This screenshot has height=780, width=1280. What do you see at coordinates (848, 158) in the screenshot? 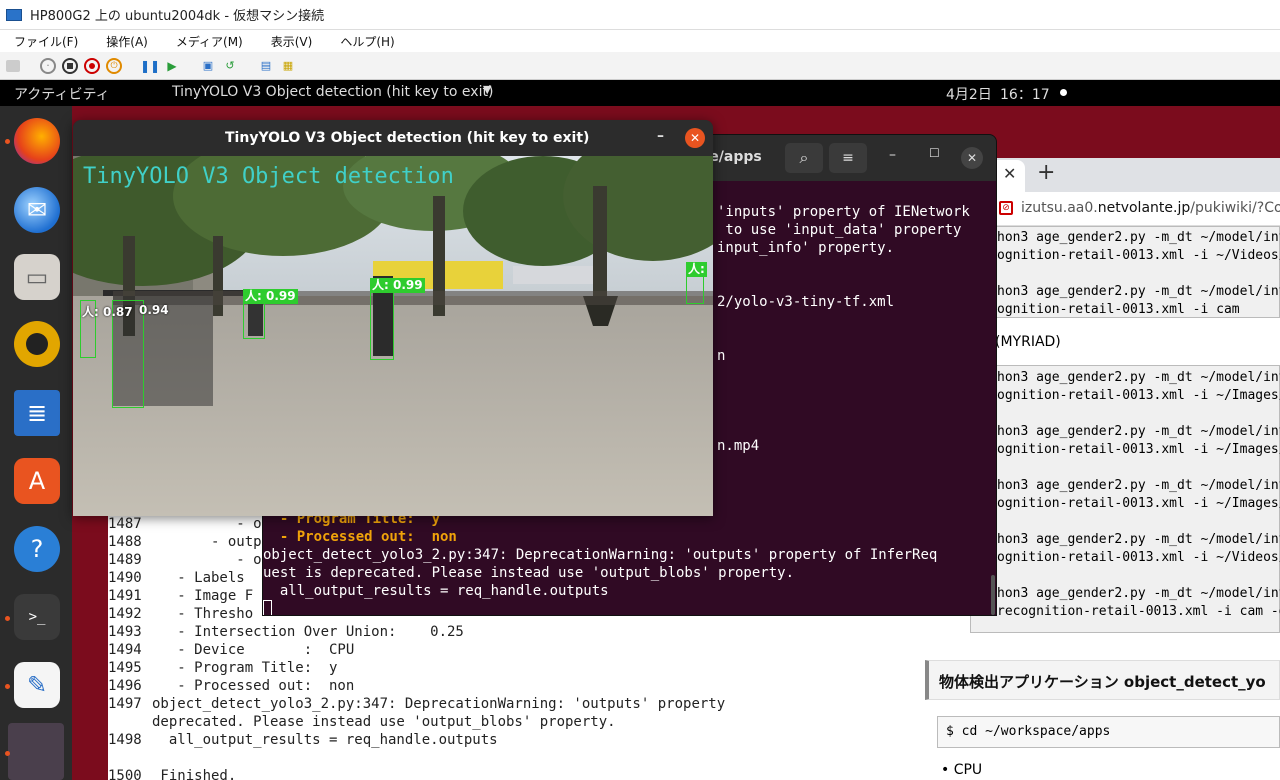
I see `hamburger-menu-icon: ≡` at bounding box center [848, 158].